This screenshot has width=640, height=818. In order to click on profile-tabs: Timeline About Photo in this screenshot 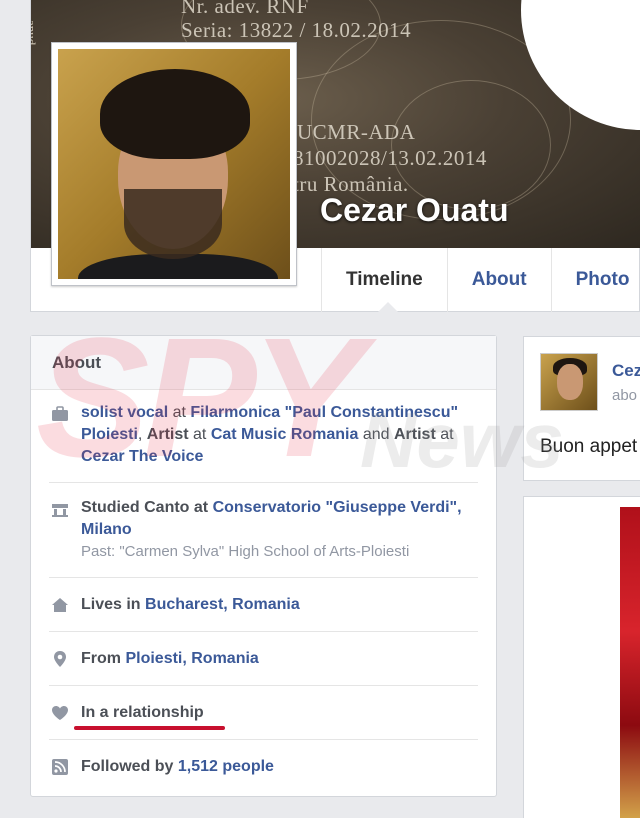, I will do `click(480, 280)`.